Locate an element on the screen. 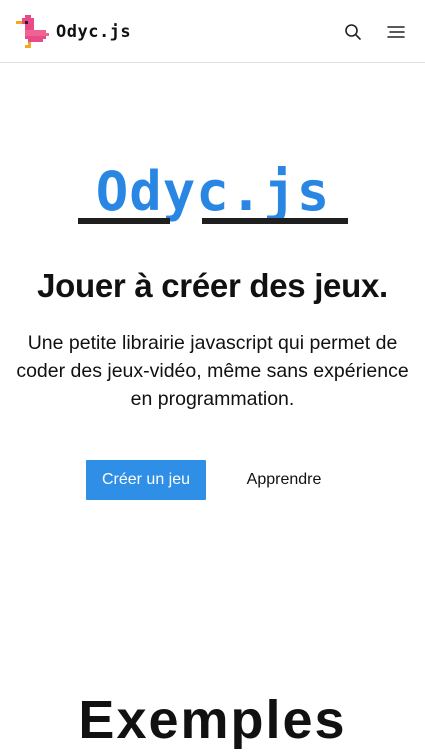 The width and height of the screenshot is (425, 752). top-navbar: Odyc.js is located at coordinates (212, 31).